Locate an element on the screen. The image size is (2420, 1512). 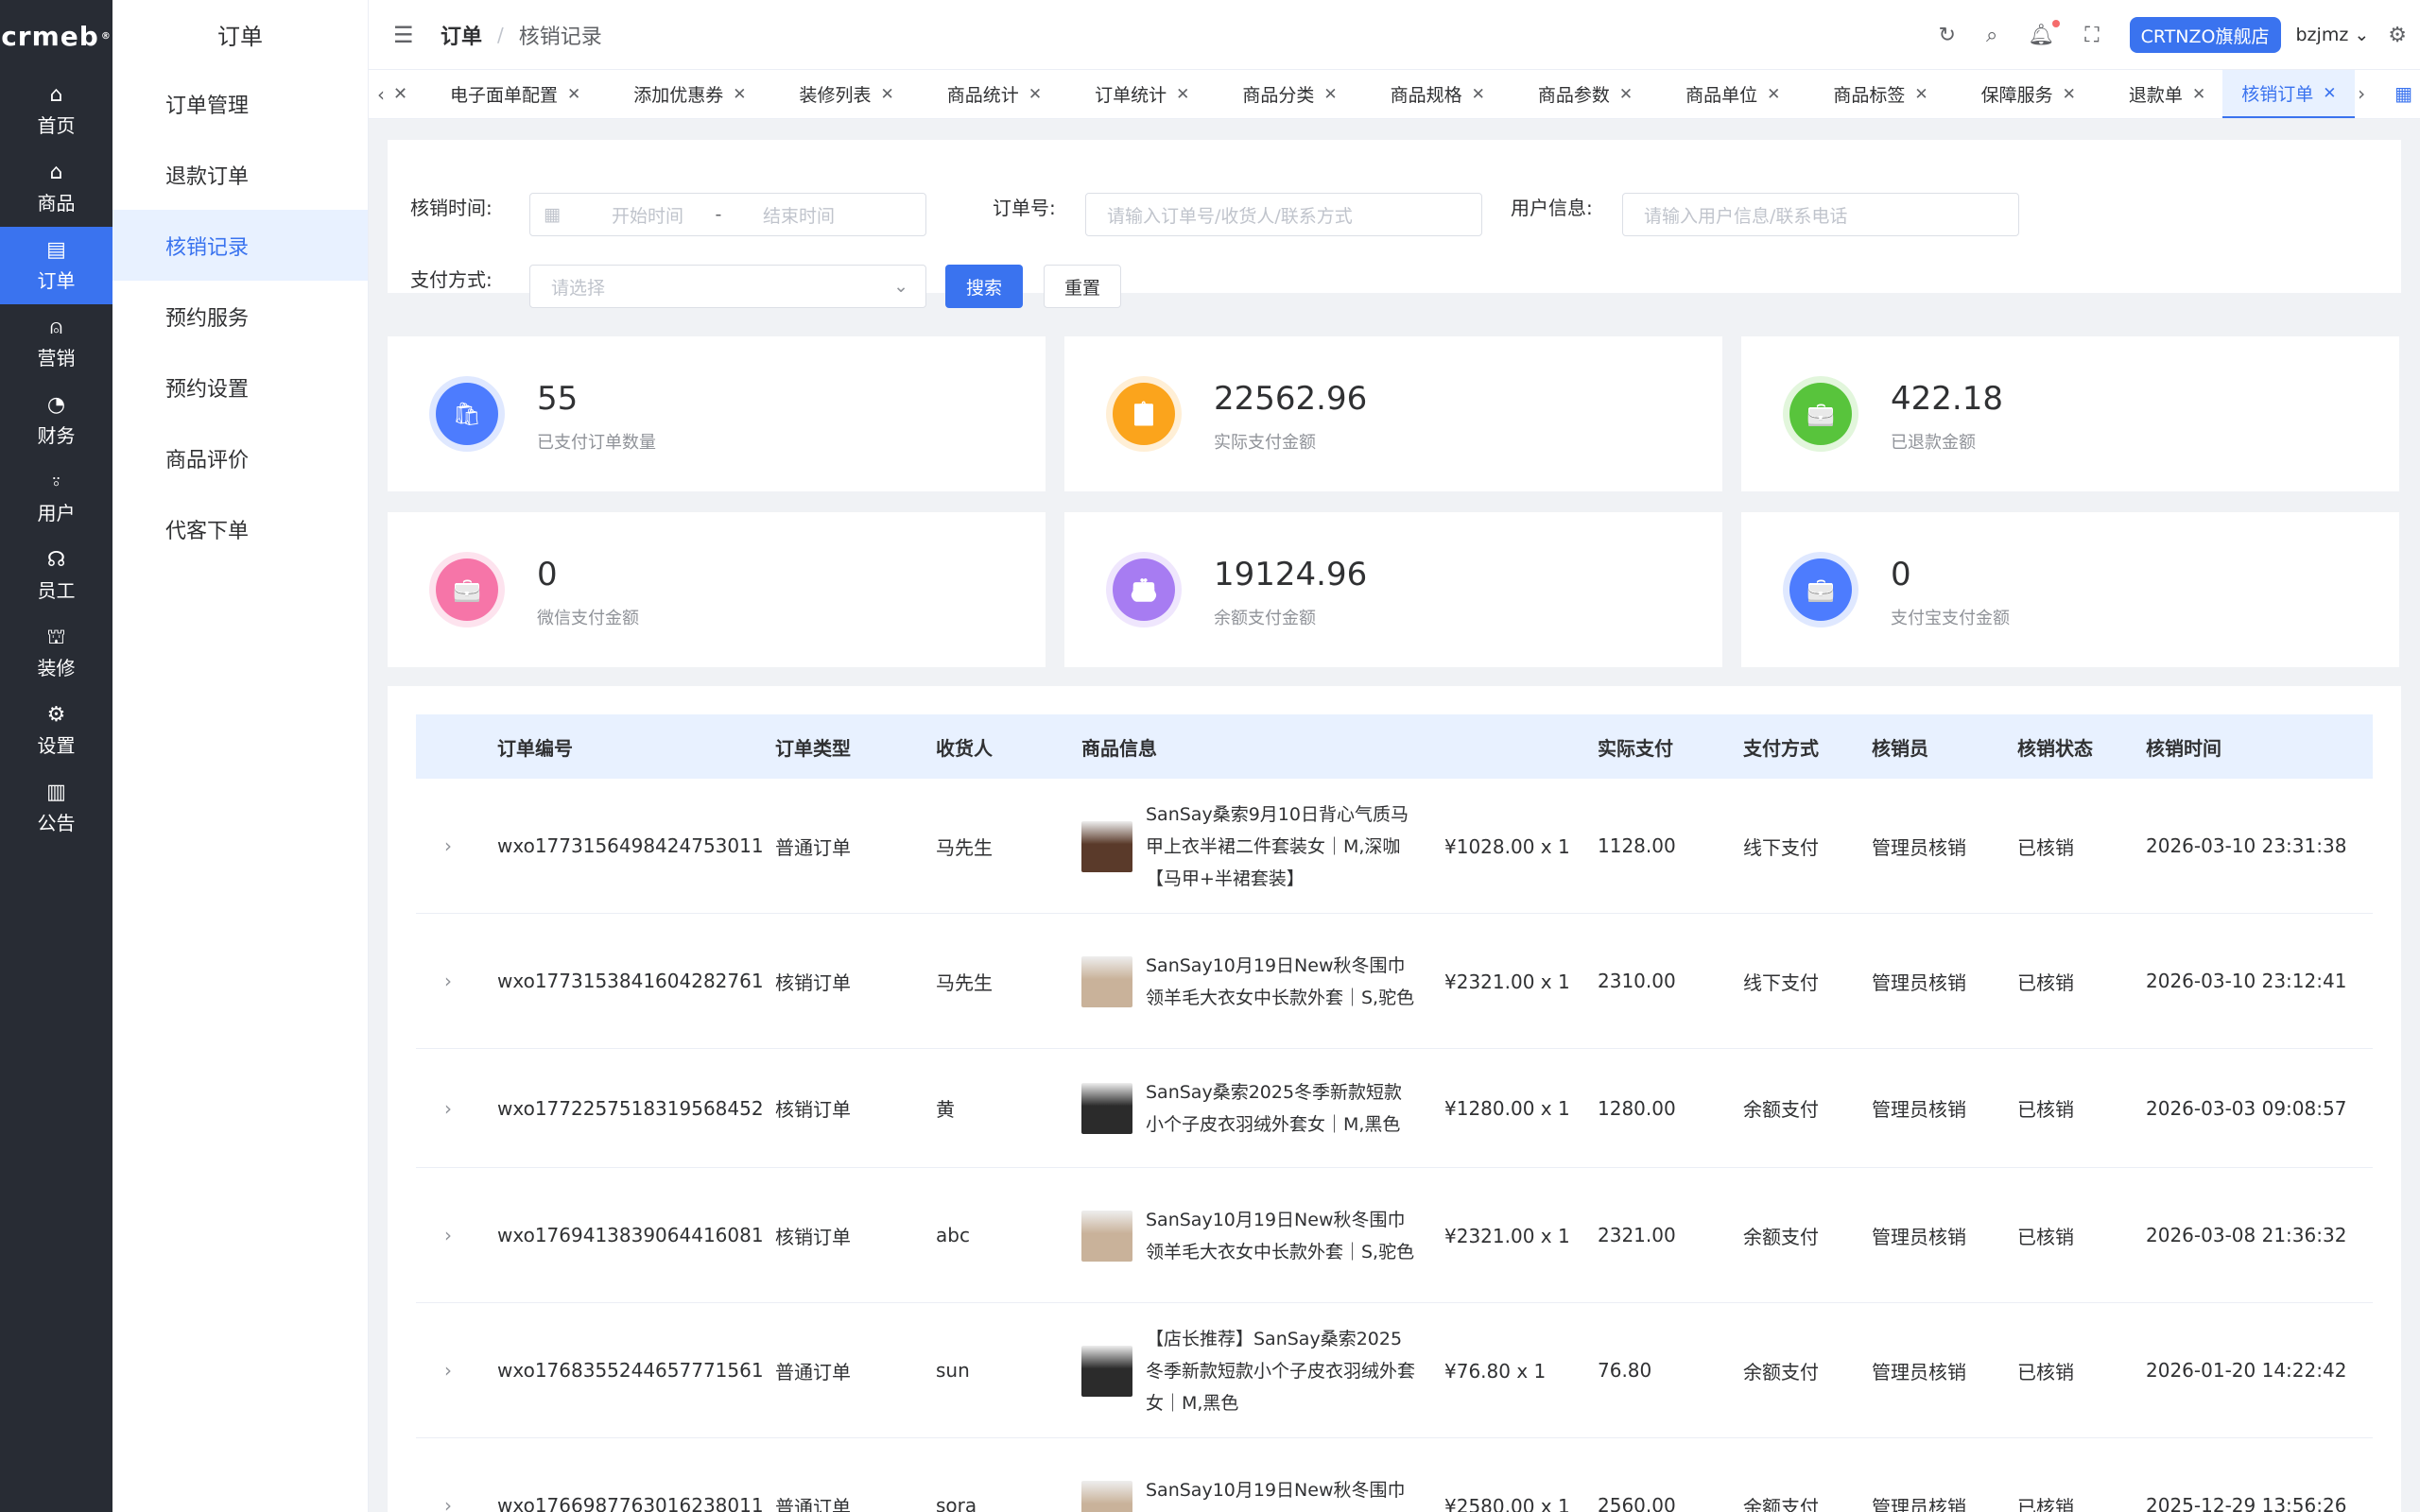
search-button: 搜索 is located at coordinates (984, 286).